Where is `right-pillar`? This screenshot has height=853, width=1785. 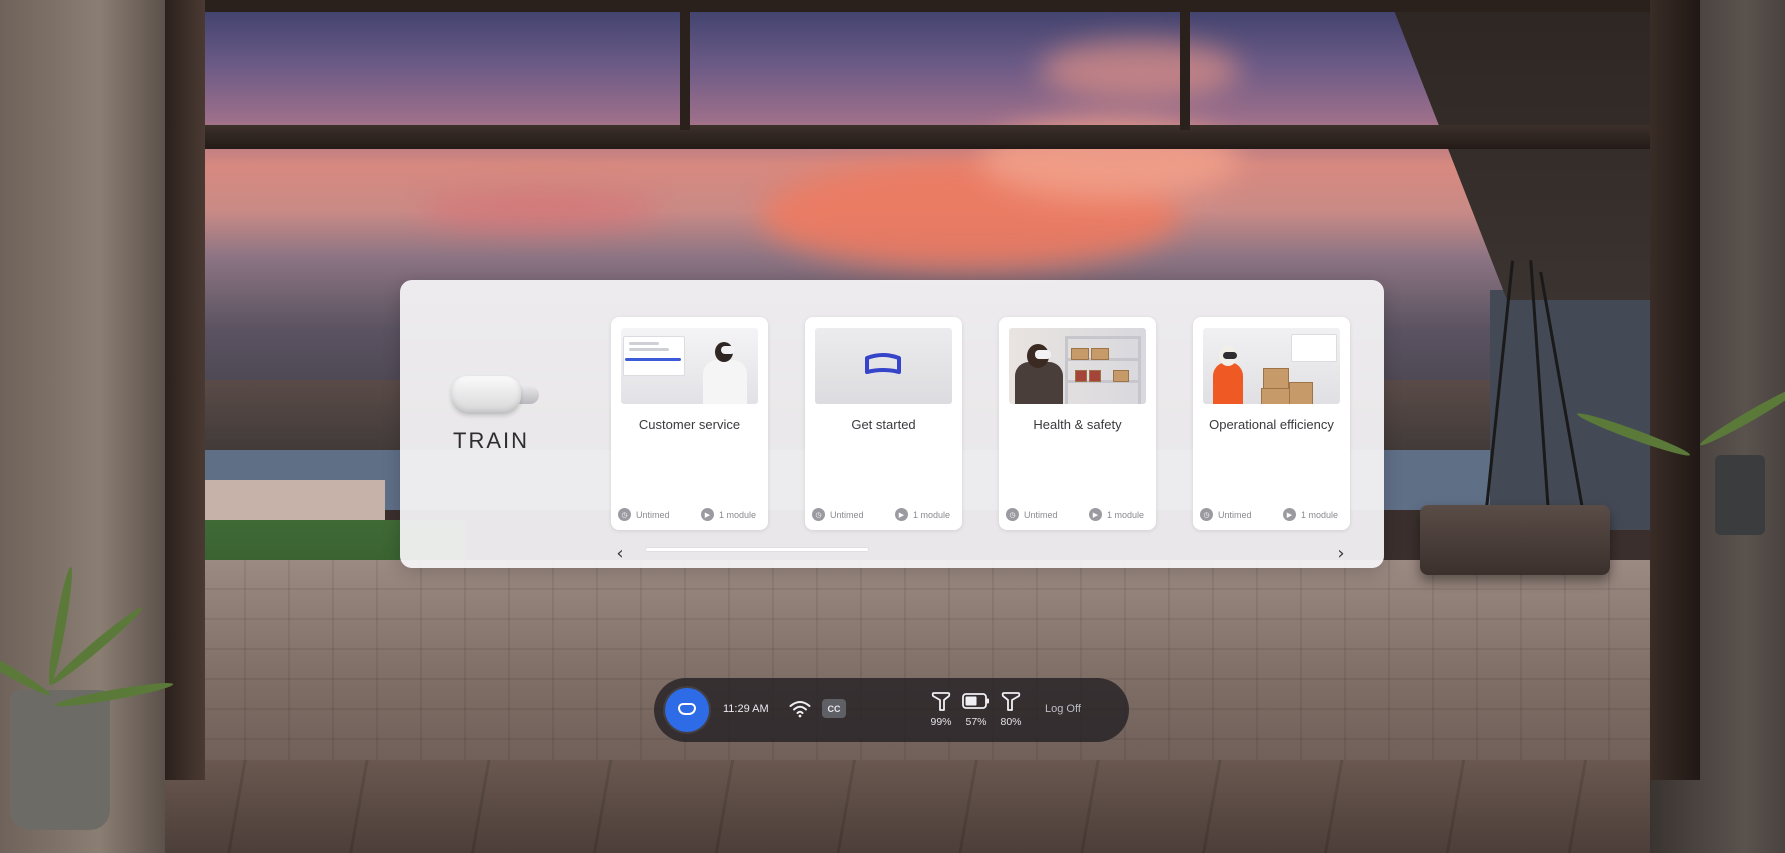
right-pillar is located at coordinates (1675, 390).